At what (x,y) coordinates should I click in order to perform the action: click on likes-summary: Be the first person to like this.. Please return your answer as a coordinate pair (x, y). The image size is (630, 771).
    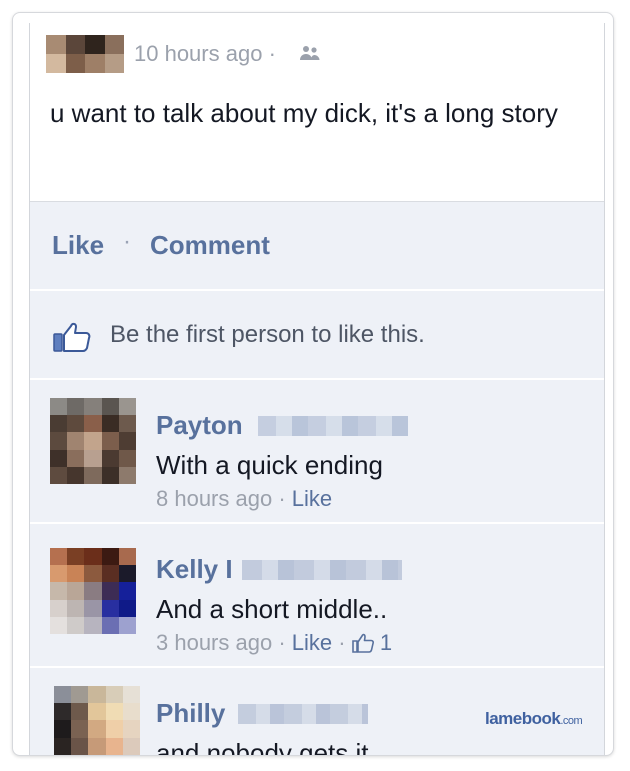
    Looking at the image, I should click on (317, 335).